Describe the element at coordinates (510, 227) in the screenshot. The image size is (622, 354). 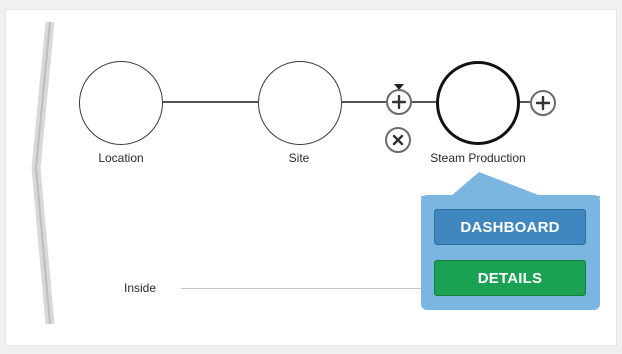
I see `dashboard-button: DASHBOARD` at that location.